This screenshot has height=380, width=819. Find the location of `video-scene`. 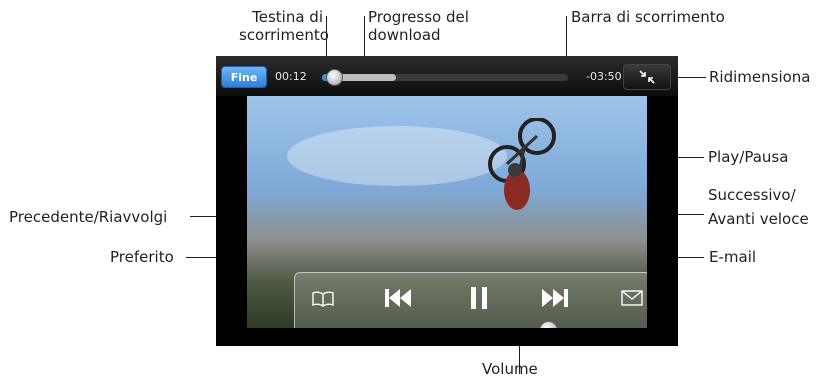

video-scene is located at coordinates (397, 156).